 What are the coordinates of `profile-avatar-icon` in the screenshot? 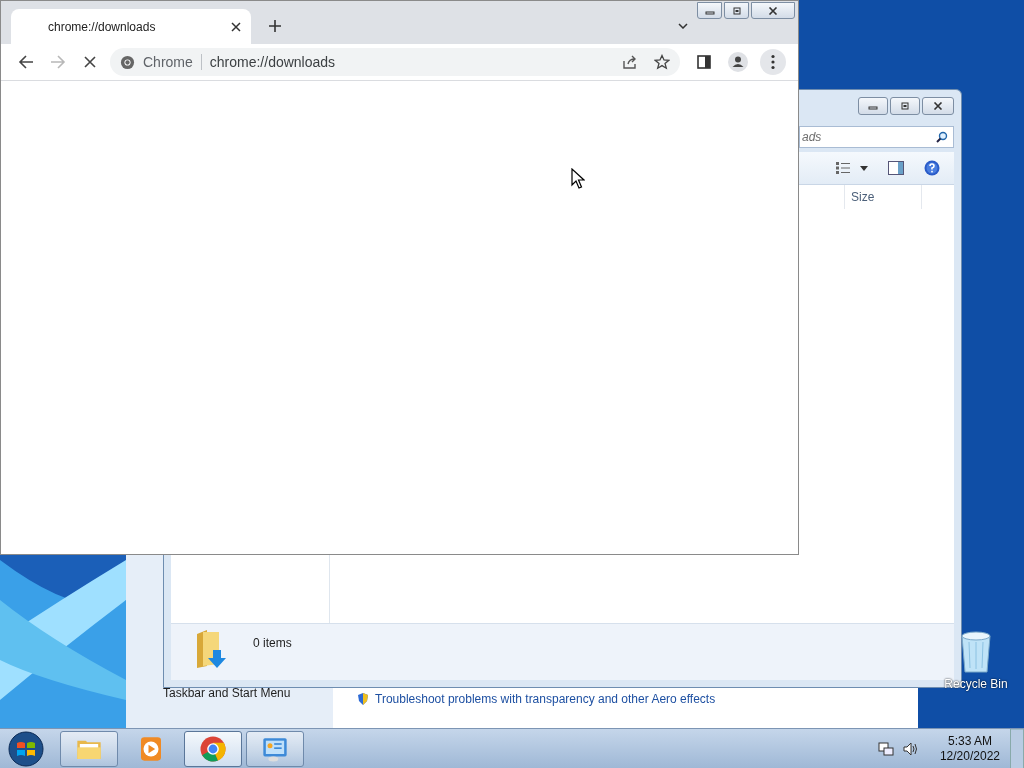 It's located at (738, 62).